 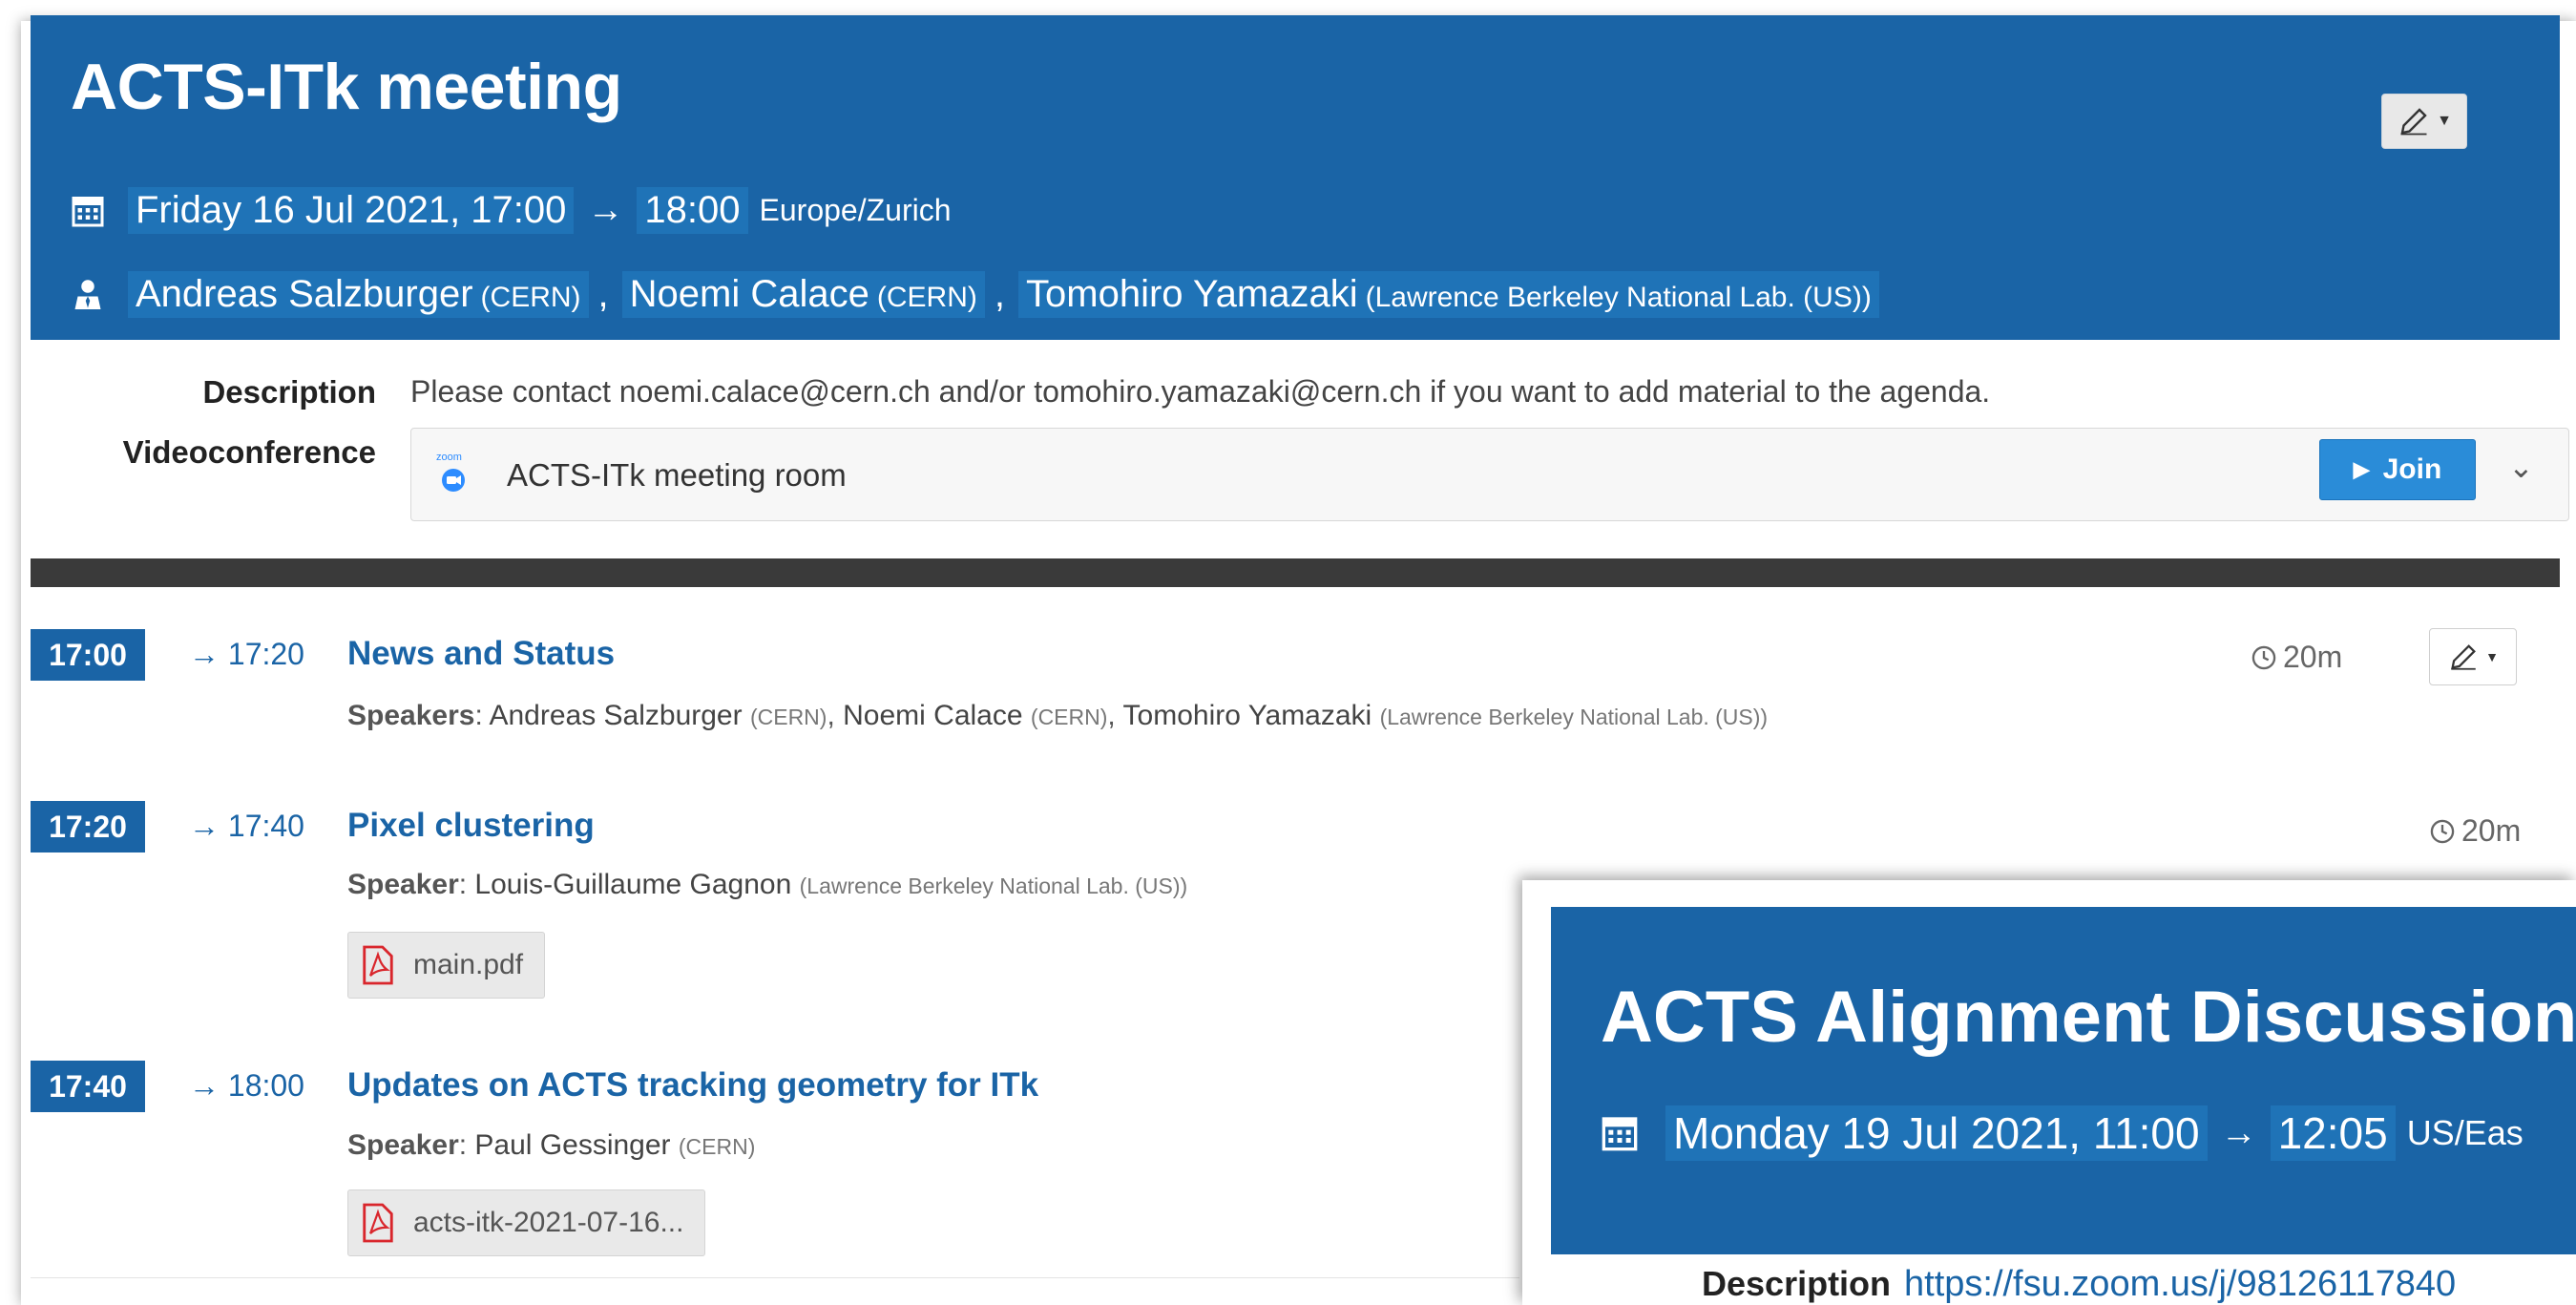 I want to click on speaker-name: Tomohiro Yamazaki, so click(x=1247, y=715).